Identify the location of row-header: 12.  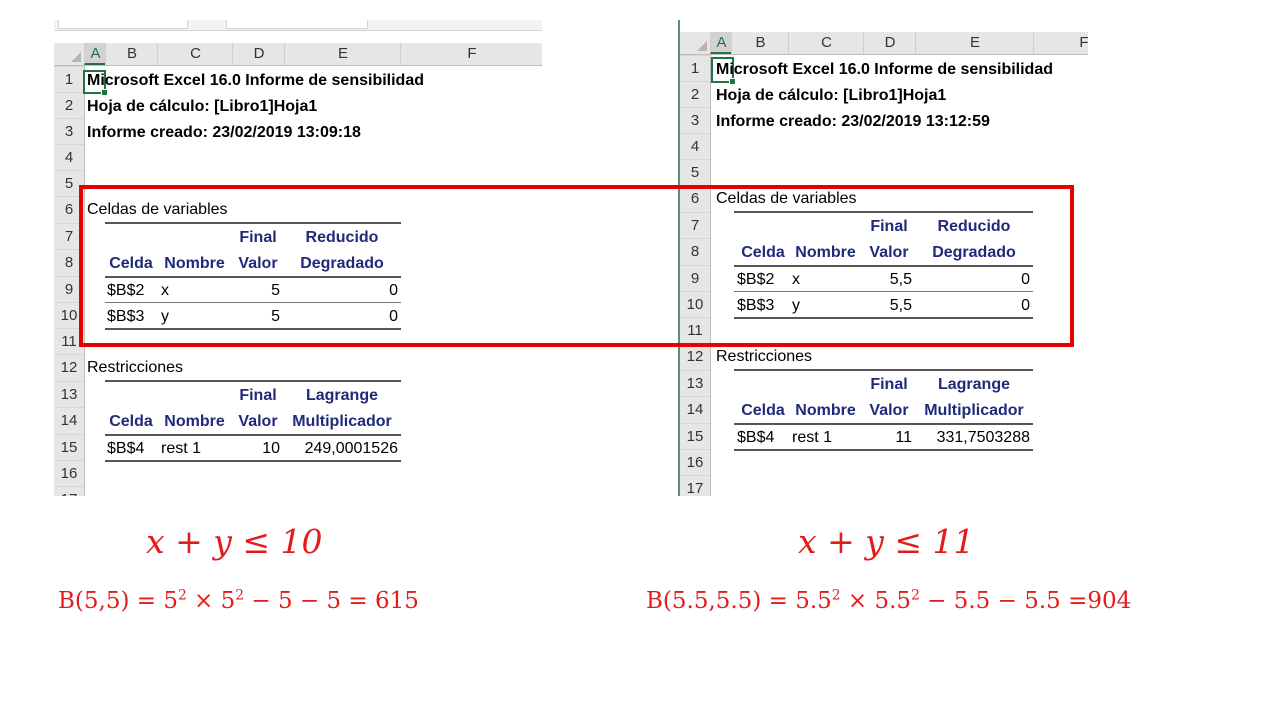
(69, 367).